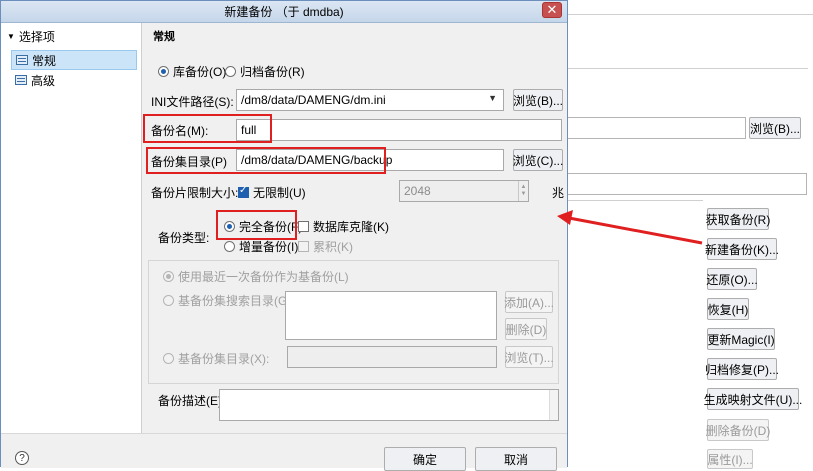 Image resolution: width=813 pixels, height=471 pixels. I want to click on archive-backup-label: 归档备份(R), so click(272, 71).